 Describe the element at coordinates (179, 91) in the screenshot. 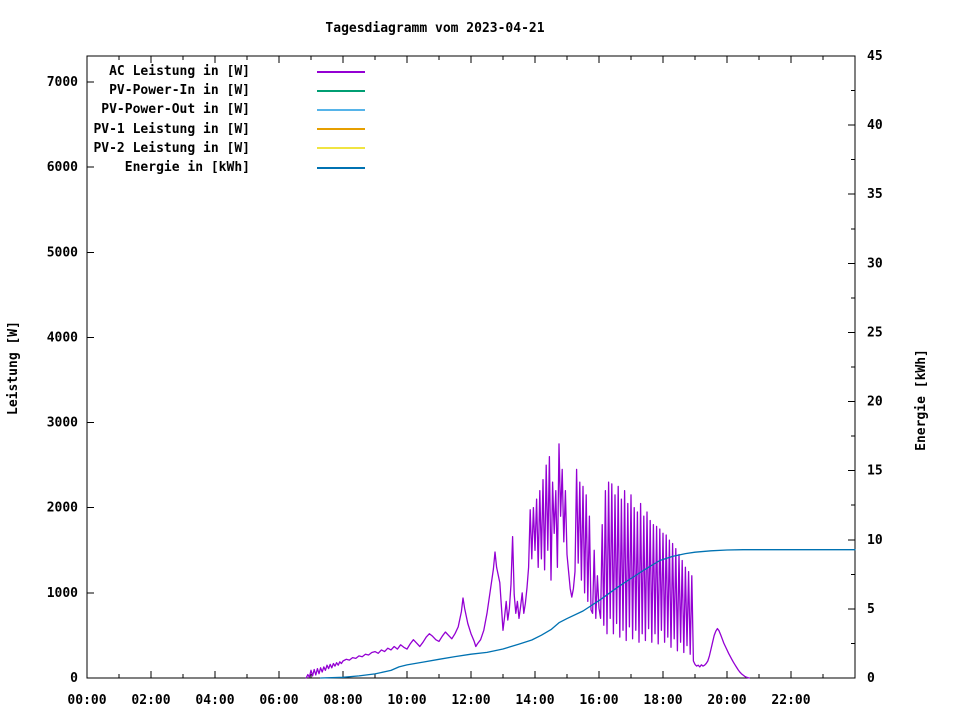

I see `legend-item-label: PV-Power-In in [W]` at that location.